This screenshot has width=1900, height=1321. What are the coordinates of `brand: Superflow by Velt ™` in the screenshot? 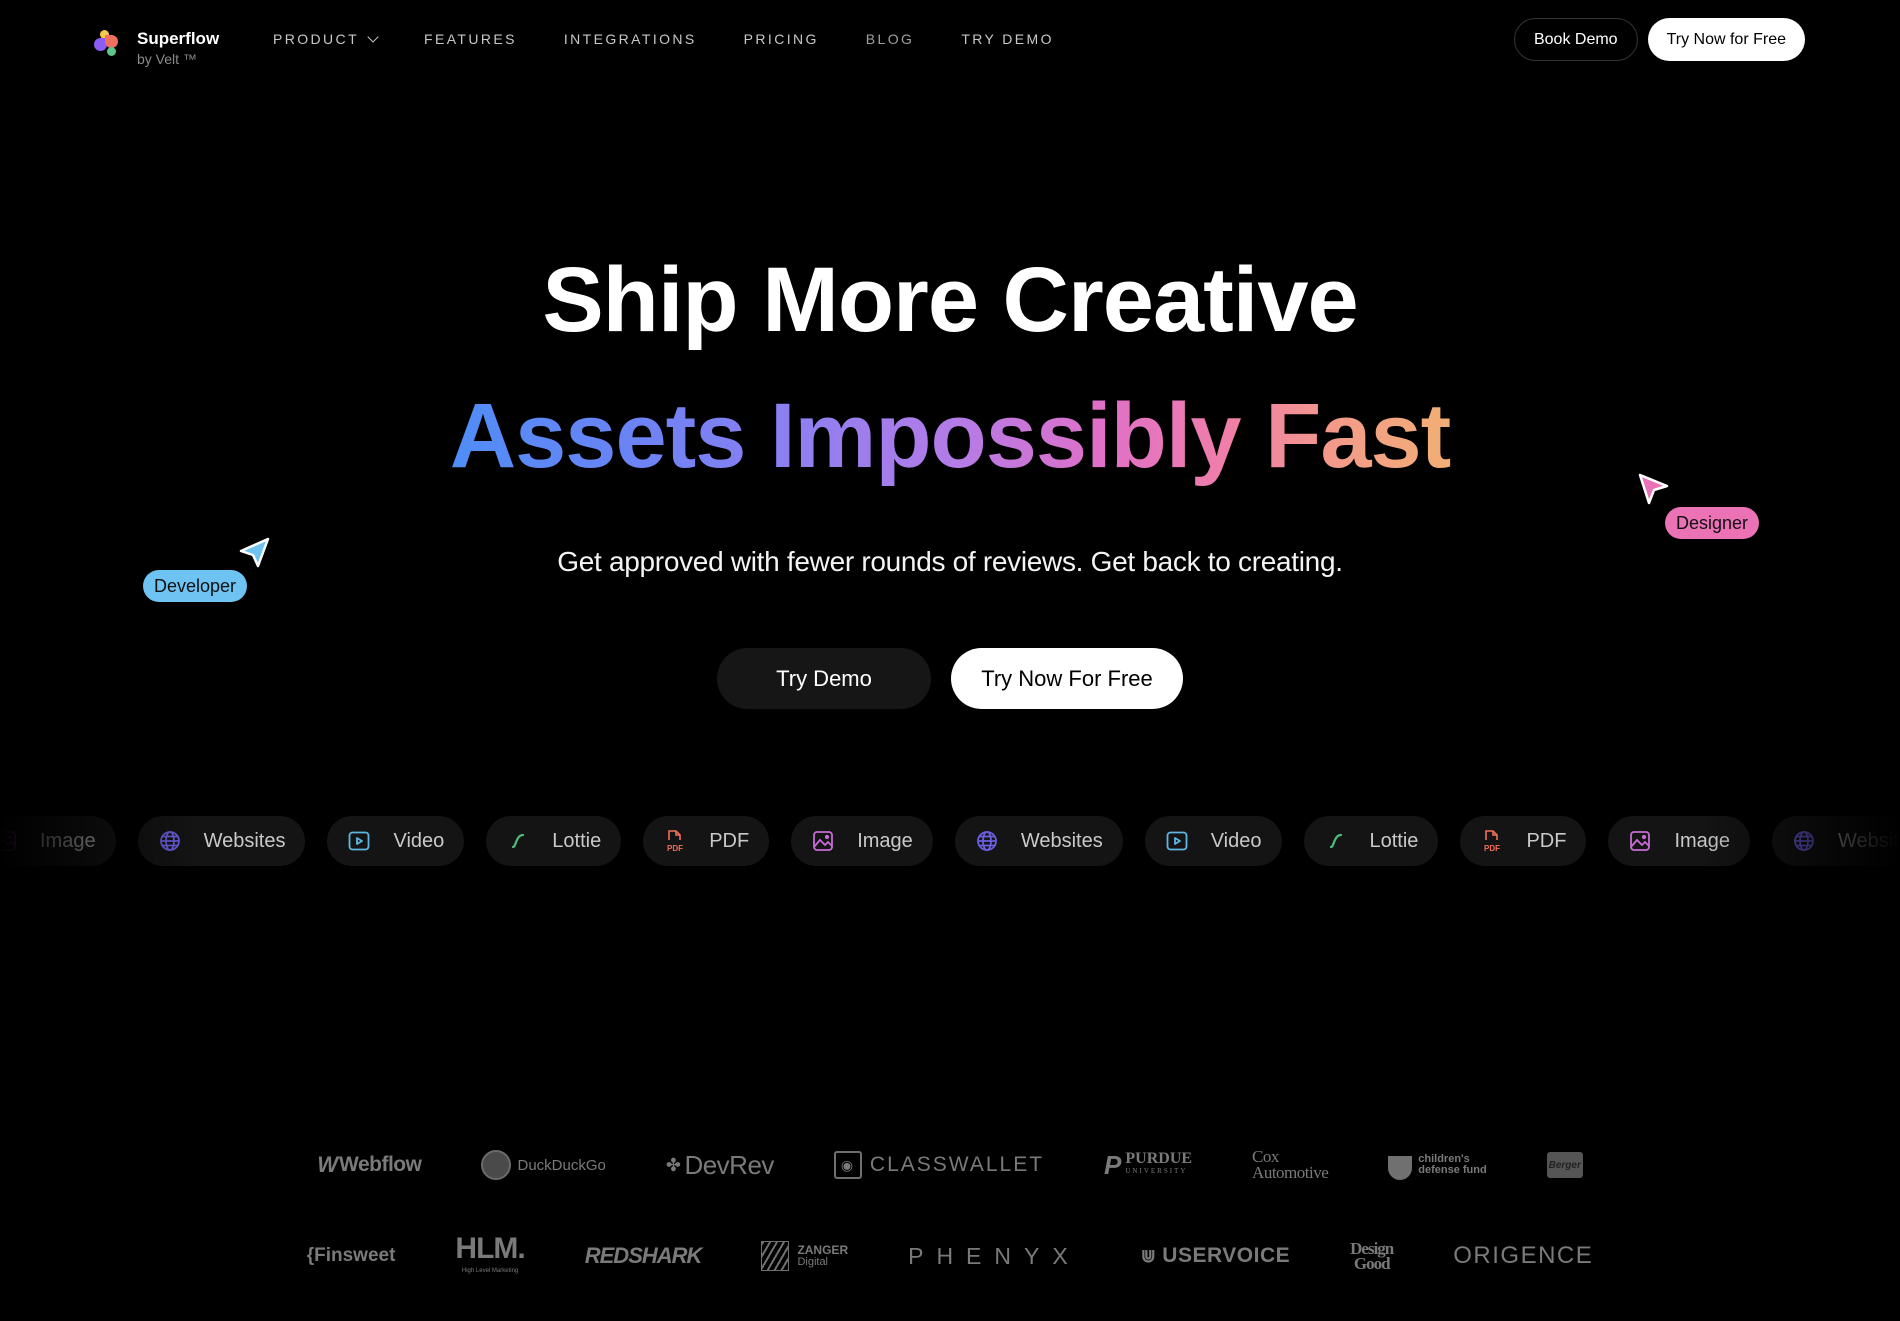 It's located at (156, 48).